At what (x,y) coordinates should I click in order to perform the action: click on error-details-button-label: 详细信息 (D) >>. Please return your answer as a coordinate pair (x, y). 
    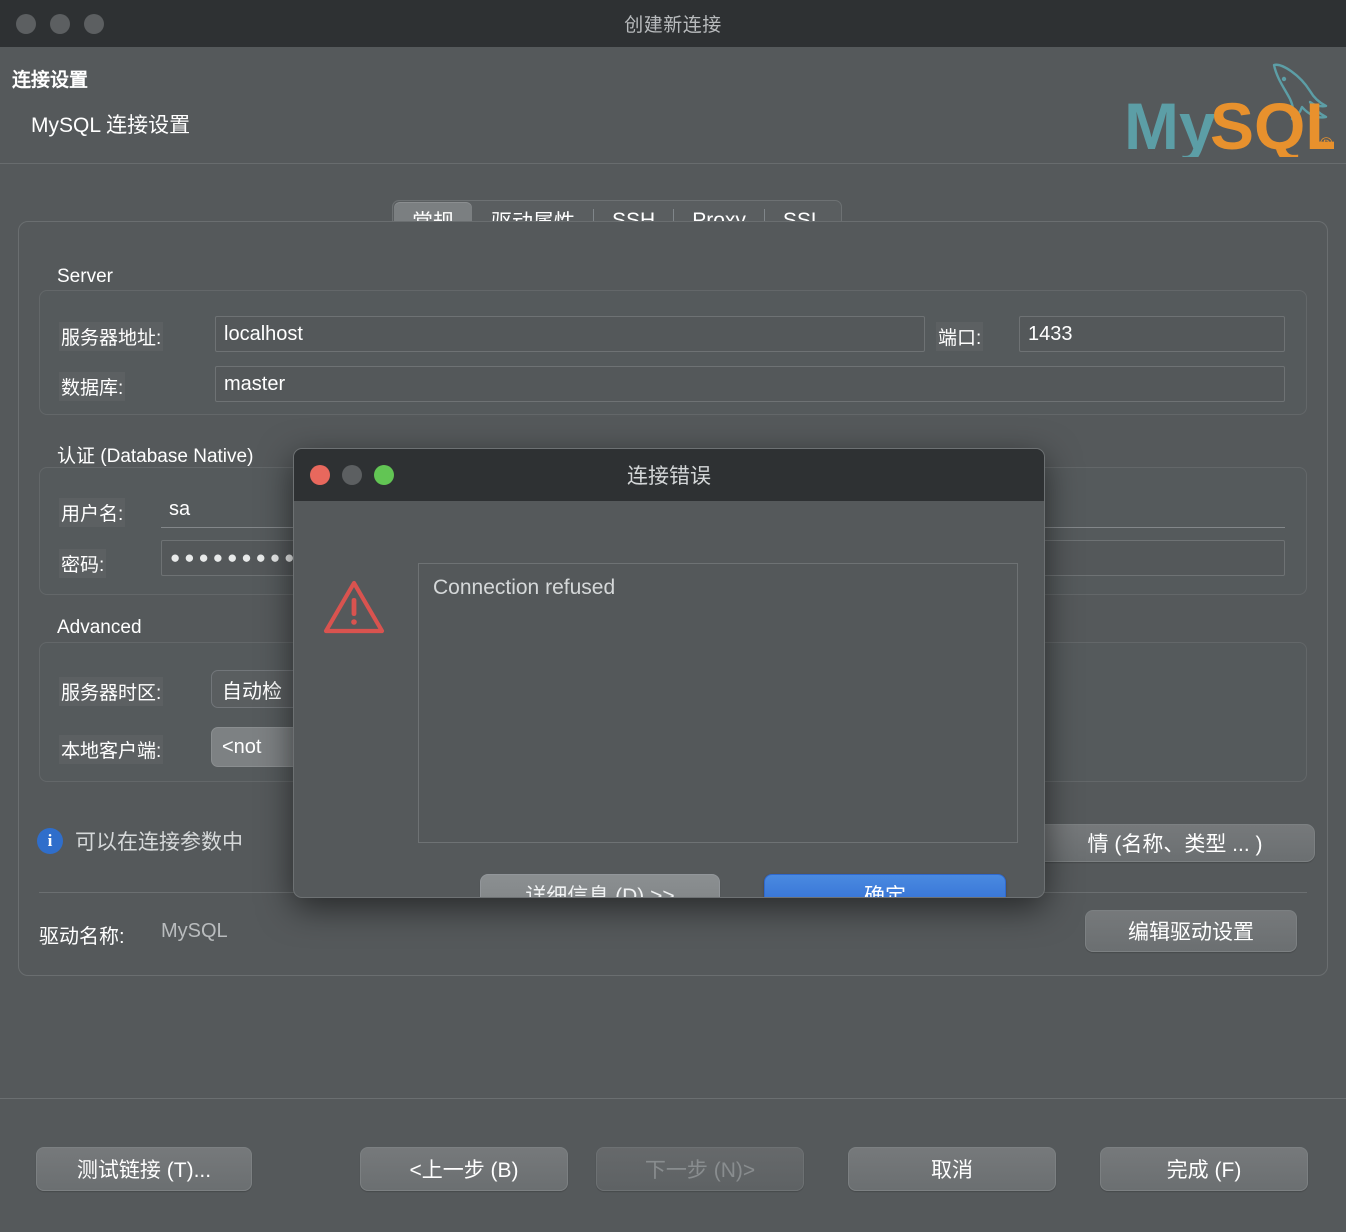
    Looking at the image, I should click on (600, 891).